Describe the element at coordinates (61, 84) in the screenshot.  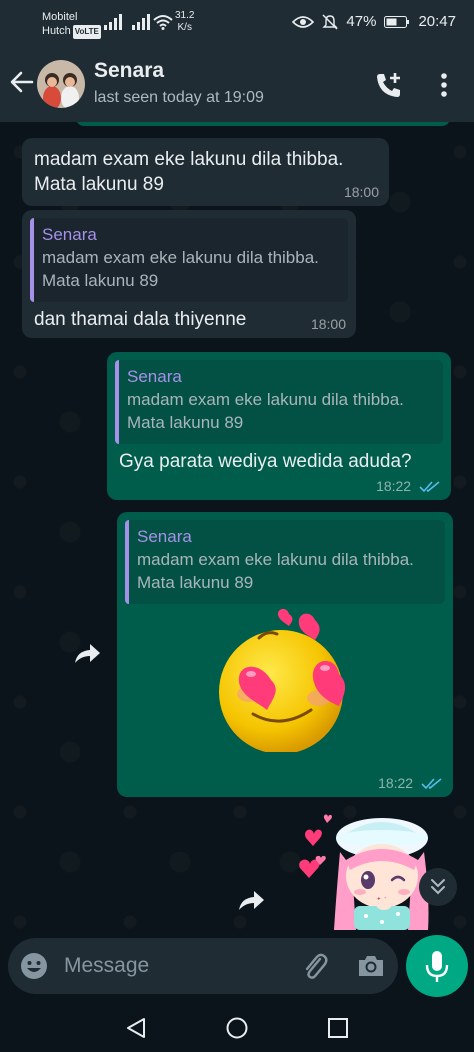
I see `avatar` at that location.